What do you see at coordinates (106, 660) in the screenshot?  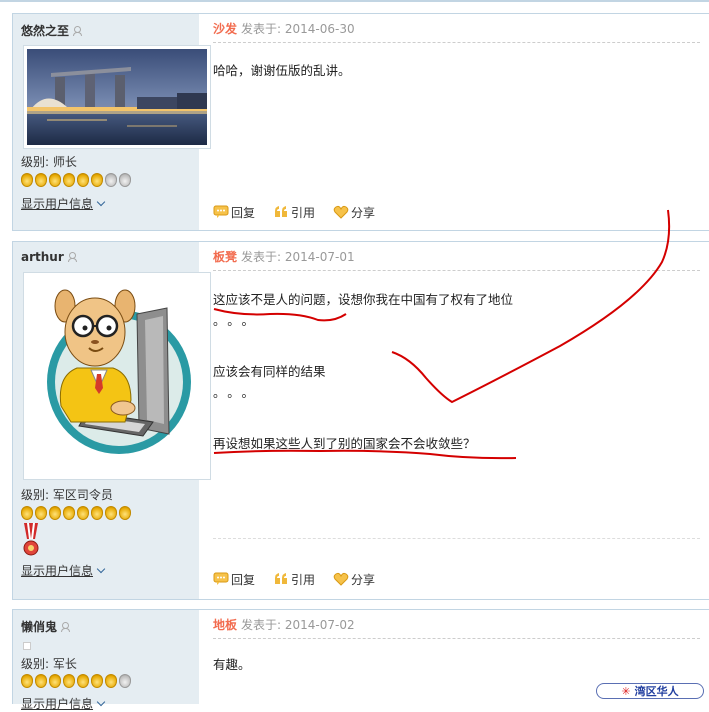 I see `post-3-sidebar: 懒俏鬼 级别: 军长 显示用户信息` at bounding box center [106, 660].